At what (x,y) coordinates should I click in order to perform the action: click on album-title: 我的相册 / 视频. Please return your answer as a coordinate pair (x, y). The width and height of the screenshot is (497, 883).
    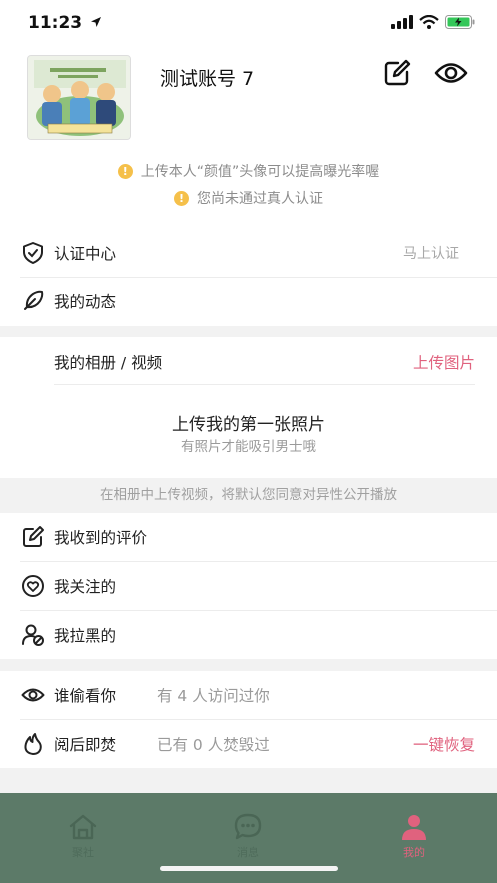
    Looking at the image, I should click on (108, 363).